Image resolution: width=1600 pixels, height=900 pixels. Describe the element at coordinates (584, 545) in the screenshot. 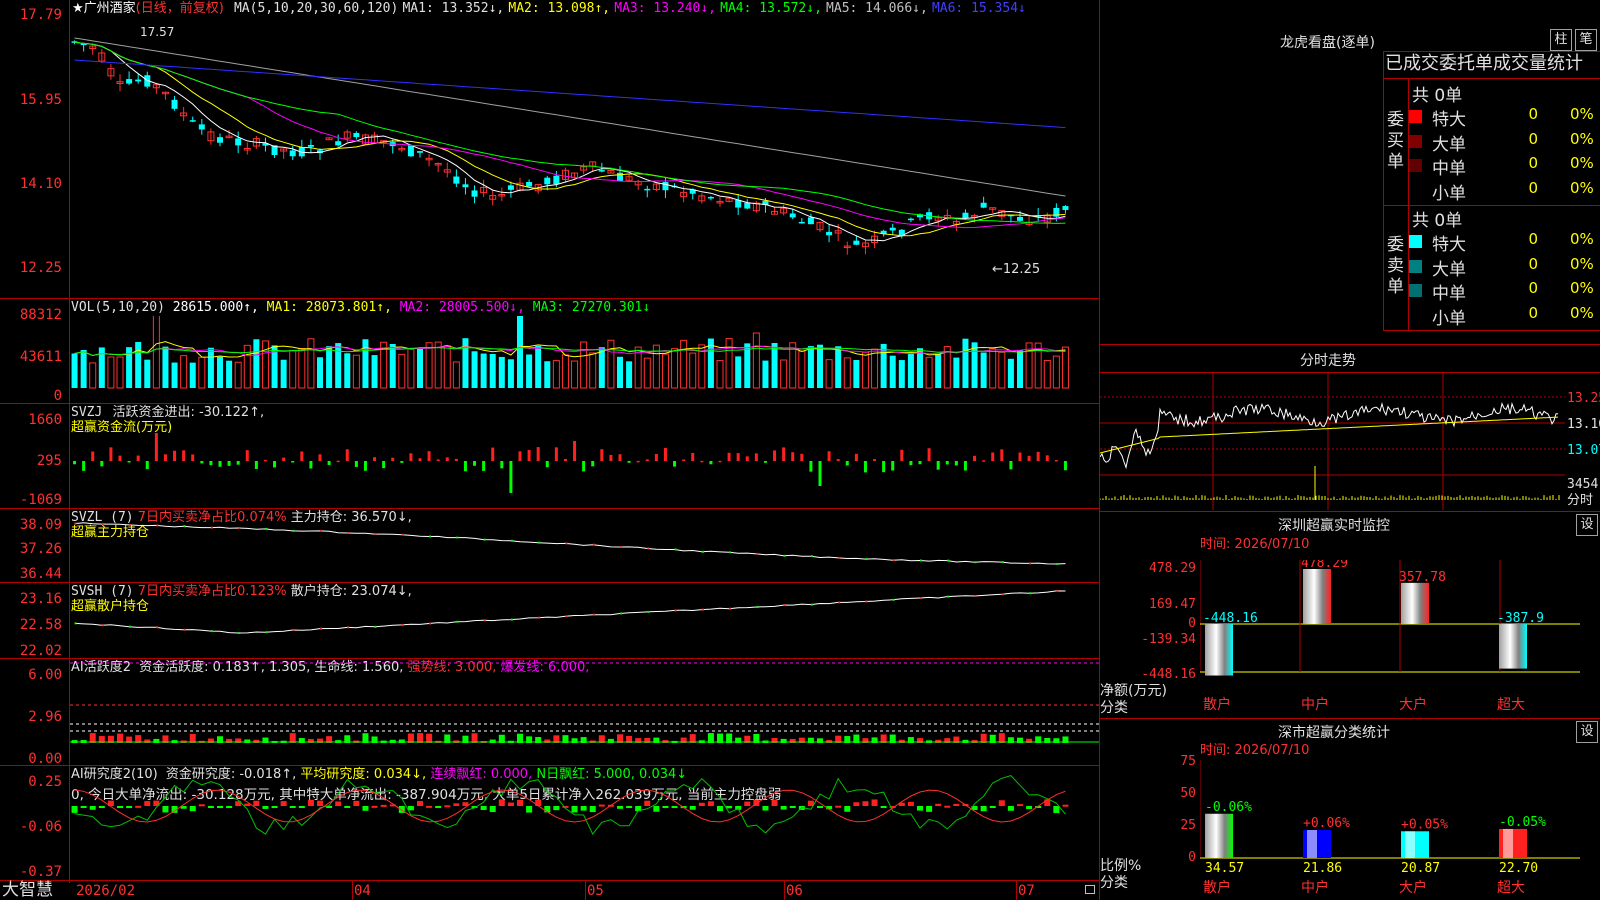

I see `svzl-line` at that location.